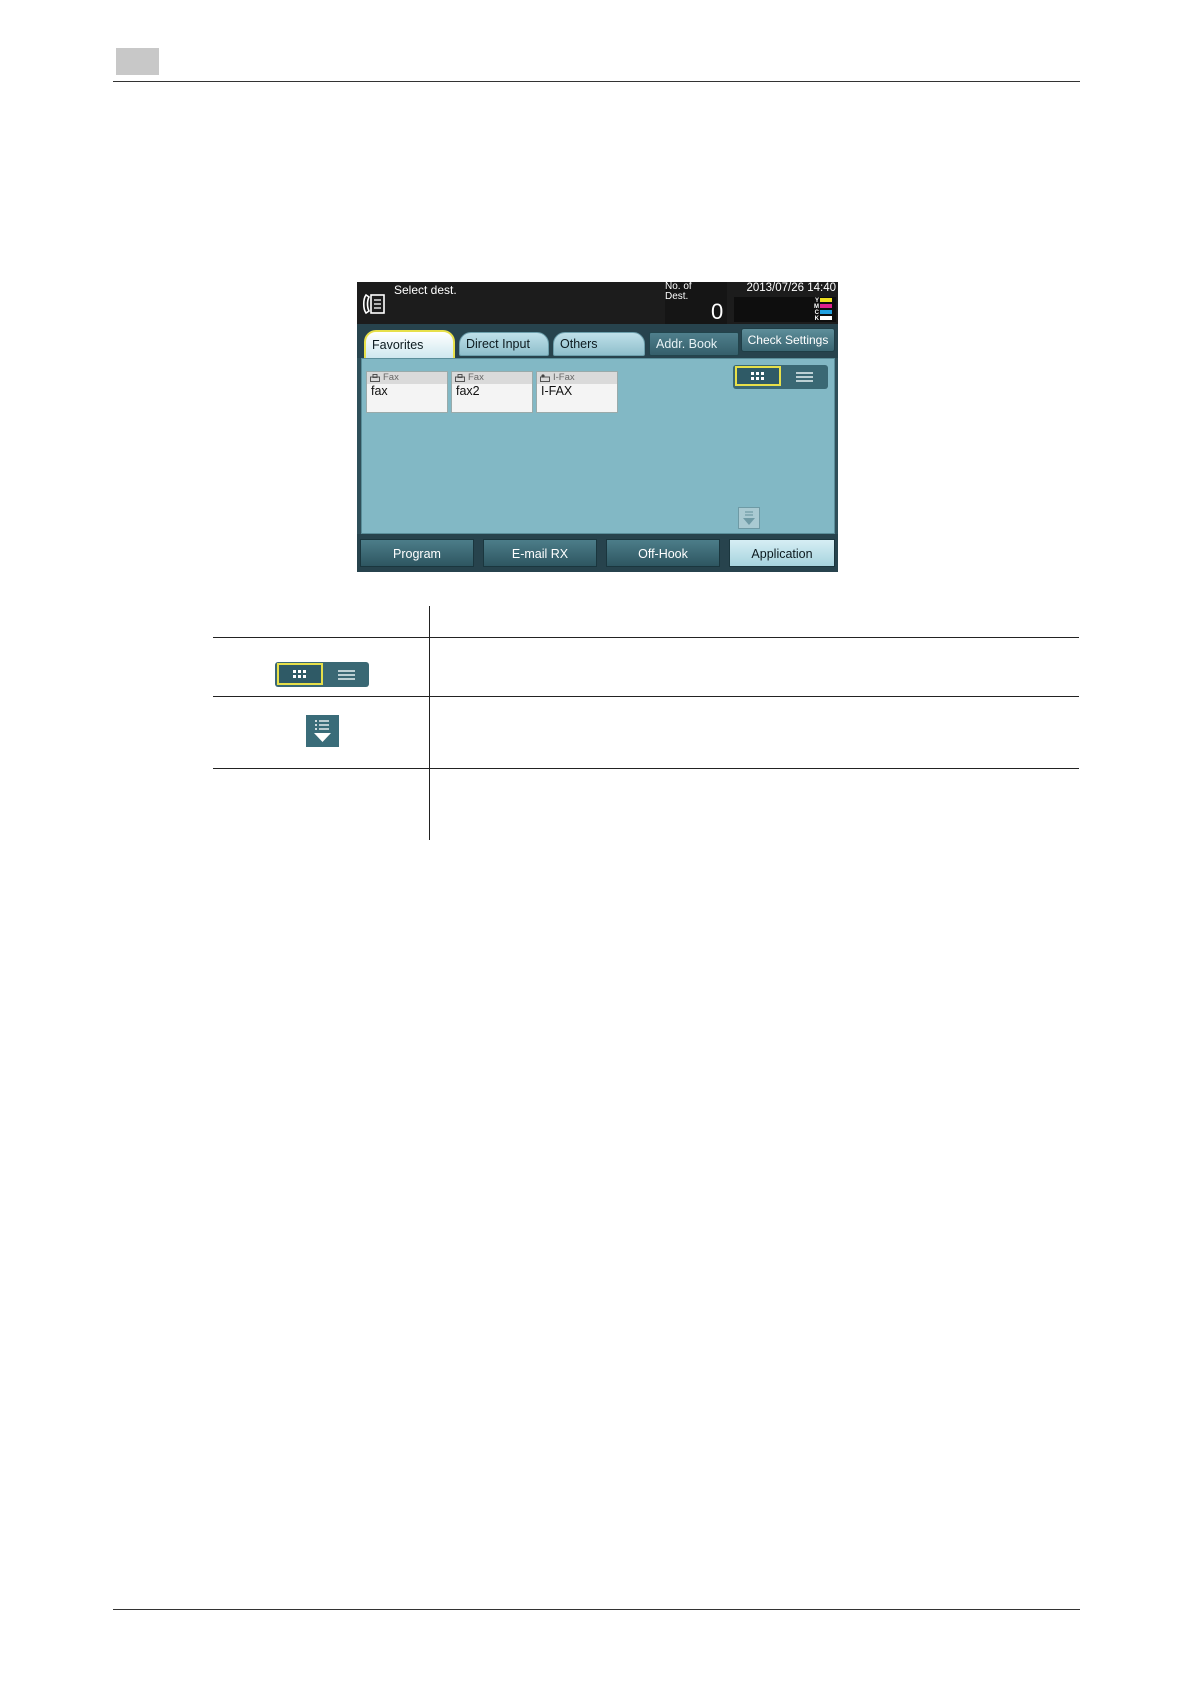 The width and height of the screenshot is (1190, 1684). What do you see at coordinates (407, 392) in the screenshot?
I see `destination-button-fax: Fax fax` at bounding box center [407, 392].